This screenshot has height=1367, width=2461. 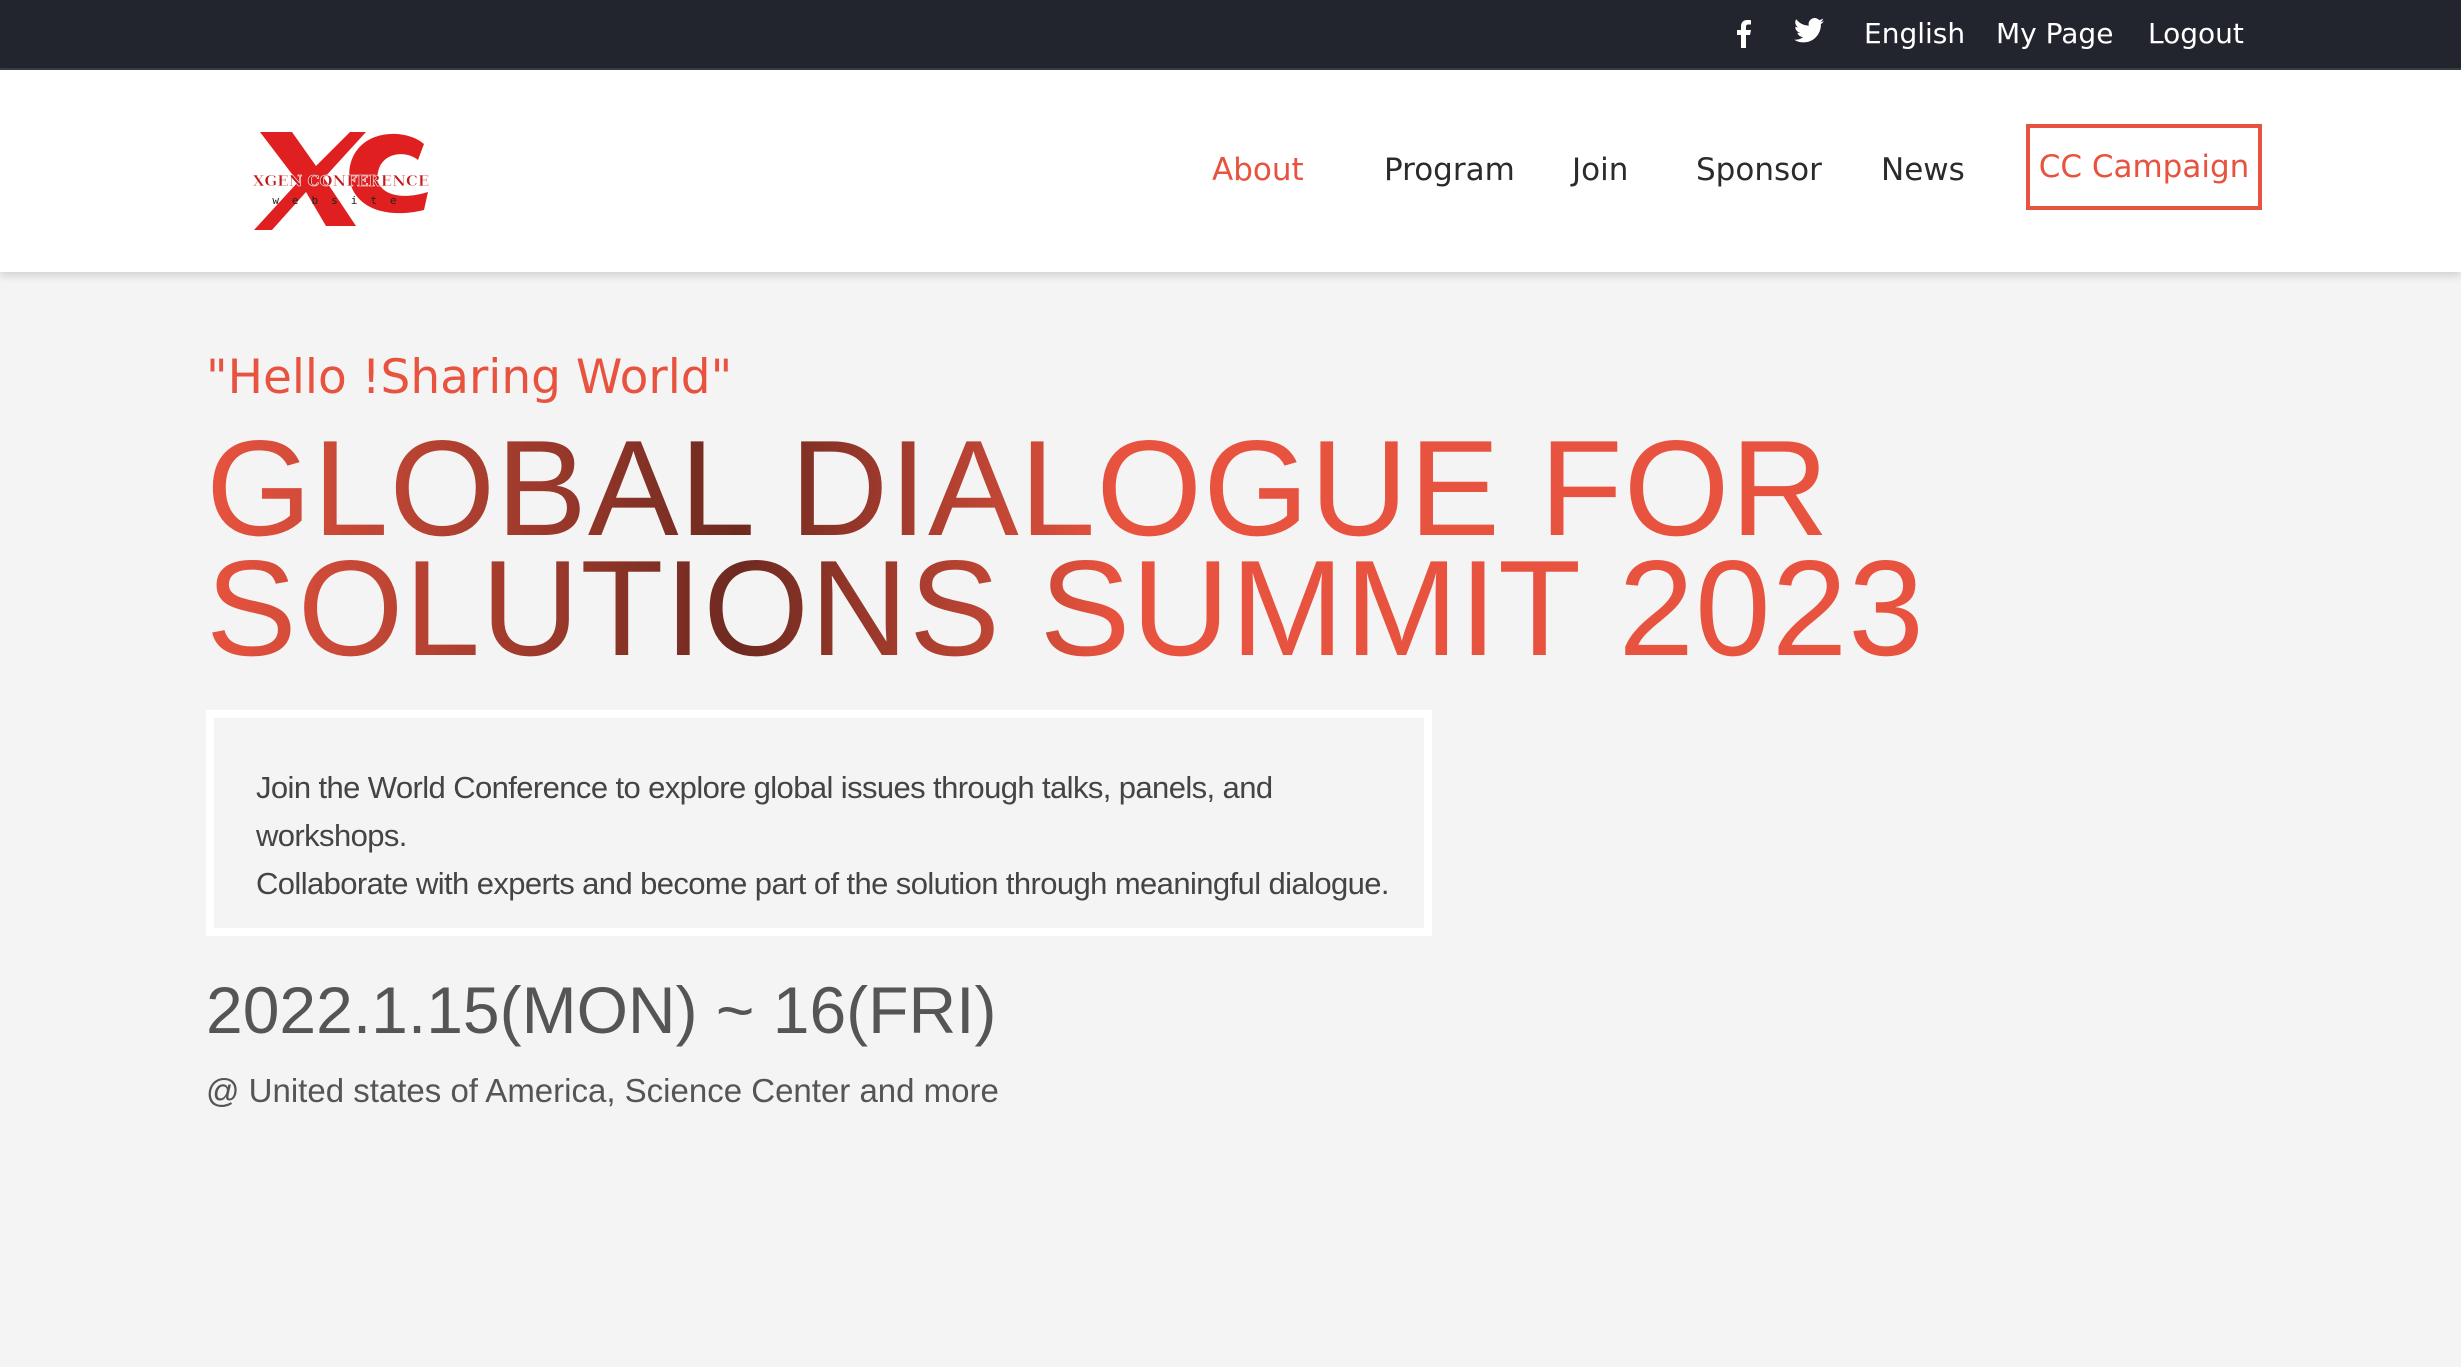 I want to click on logout-link: Logout, so click(x=2196, y=34).